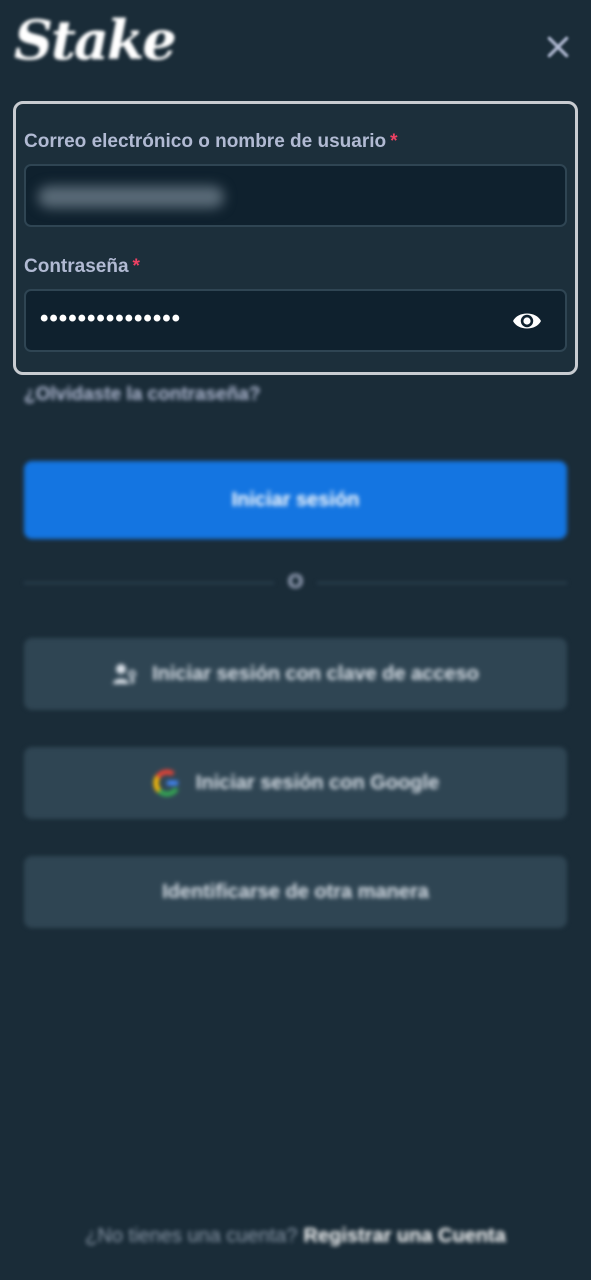 The height and width of the screenshot is (1280, 591). Describe the element at coordinates (405, 1236) in the screenshot. I see `register-link: Registrar una Cuenta` at that location.